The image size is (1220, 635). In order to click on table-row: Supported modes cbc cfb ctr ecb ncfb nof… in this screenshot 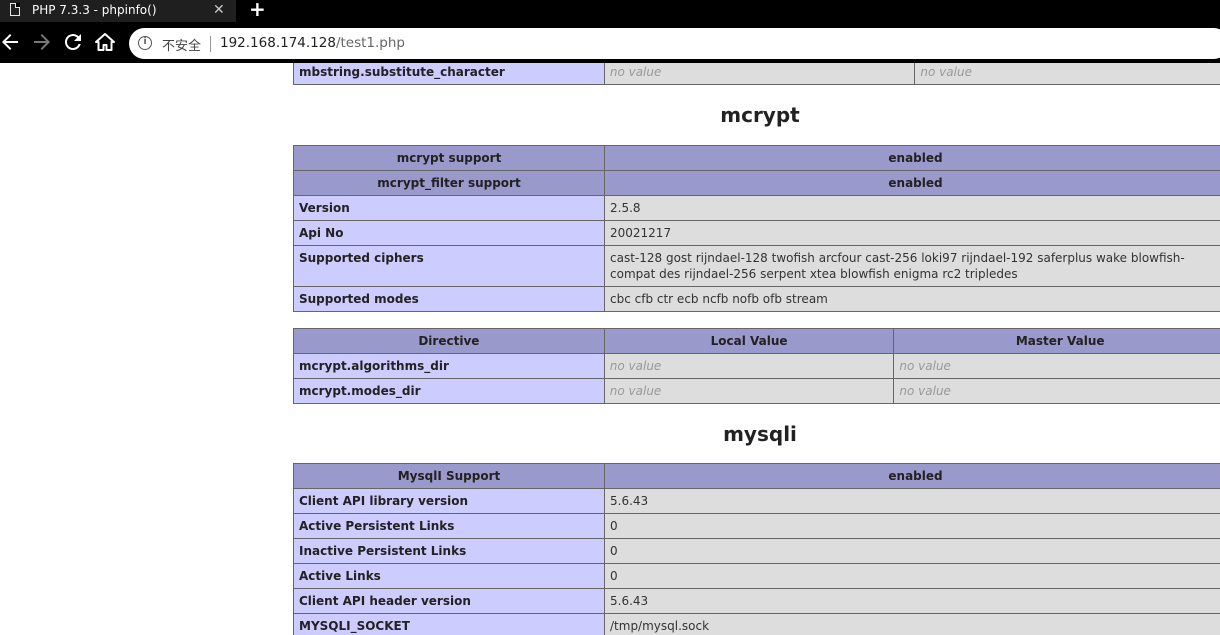, I will do `click(756, 299)`.